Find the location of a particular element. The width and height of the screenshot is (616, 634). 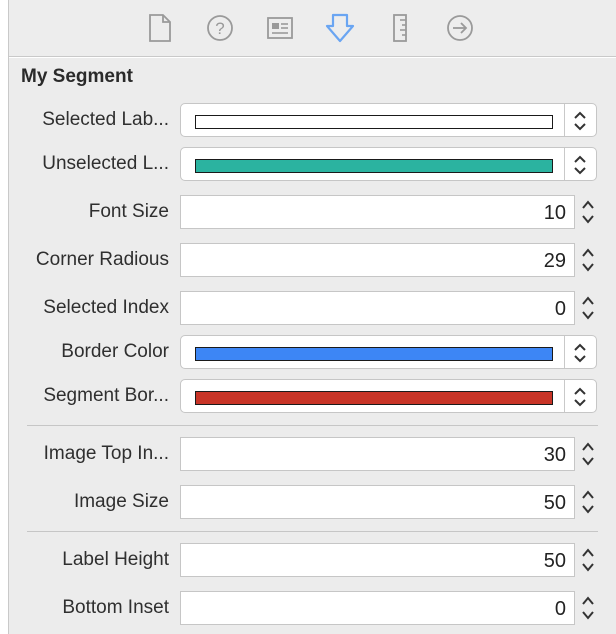

label-height-field: 50 is located at coordinates (377, 560).